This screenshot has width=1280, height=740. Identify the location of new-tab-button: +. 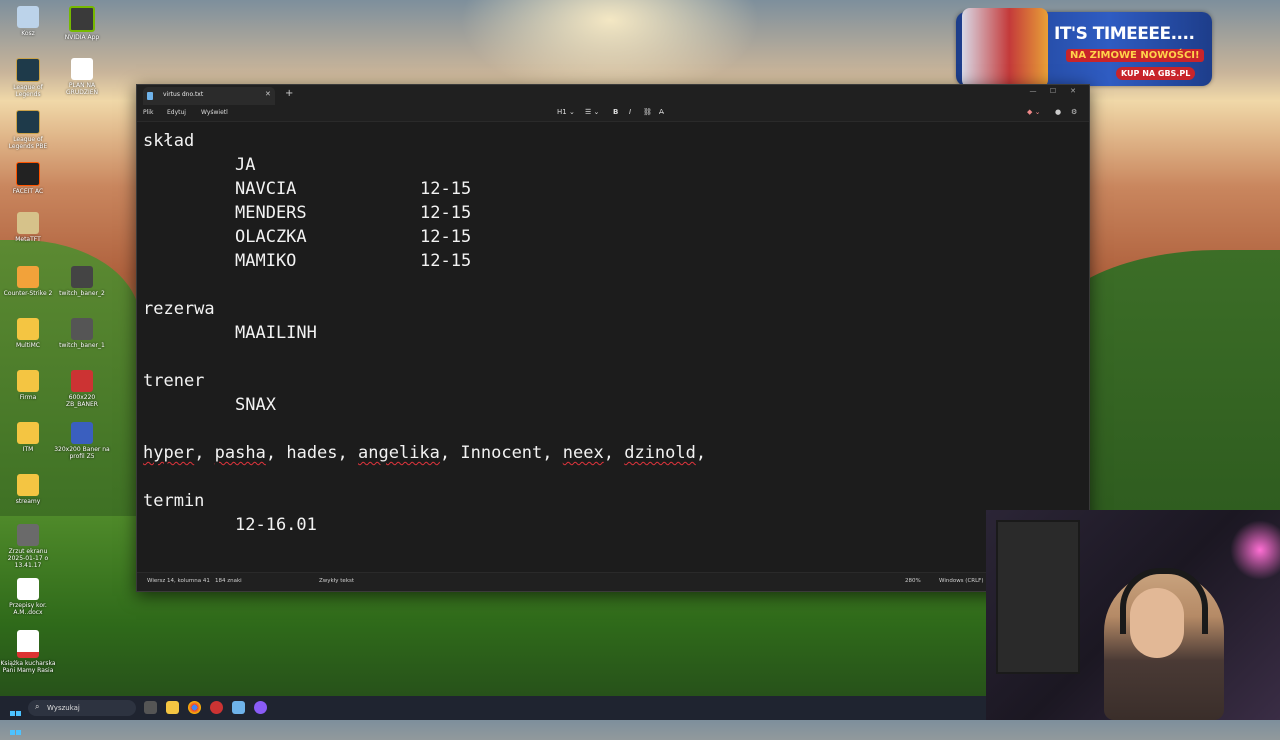
(289, 93).